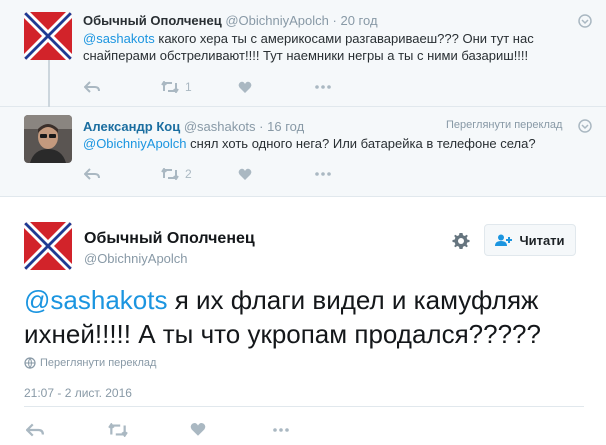 This screenshot has width=606, height=445. What do you see at coordinates (188, 174) in the screenshot?
I see `retweet-count: 2` at bounding box center [188, 174].